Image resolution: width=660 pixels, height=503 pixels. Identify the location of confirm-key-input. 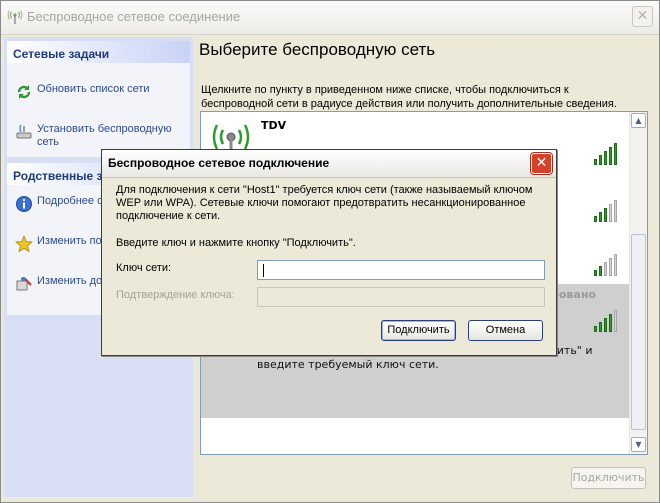
(401, 297).